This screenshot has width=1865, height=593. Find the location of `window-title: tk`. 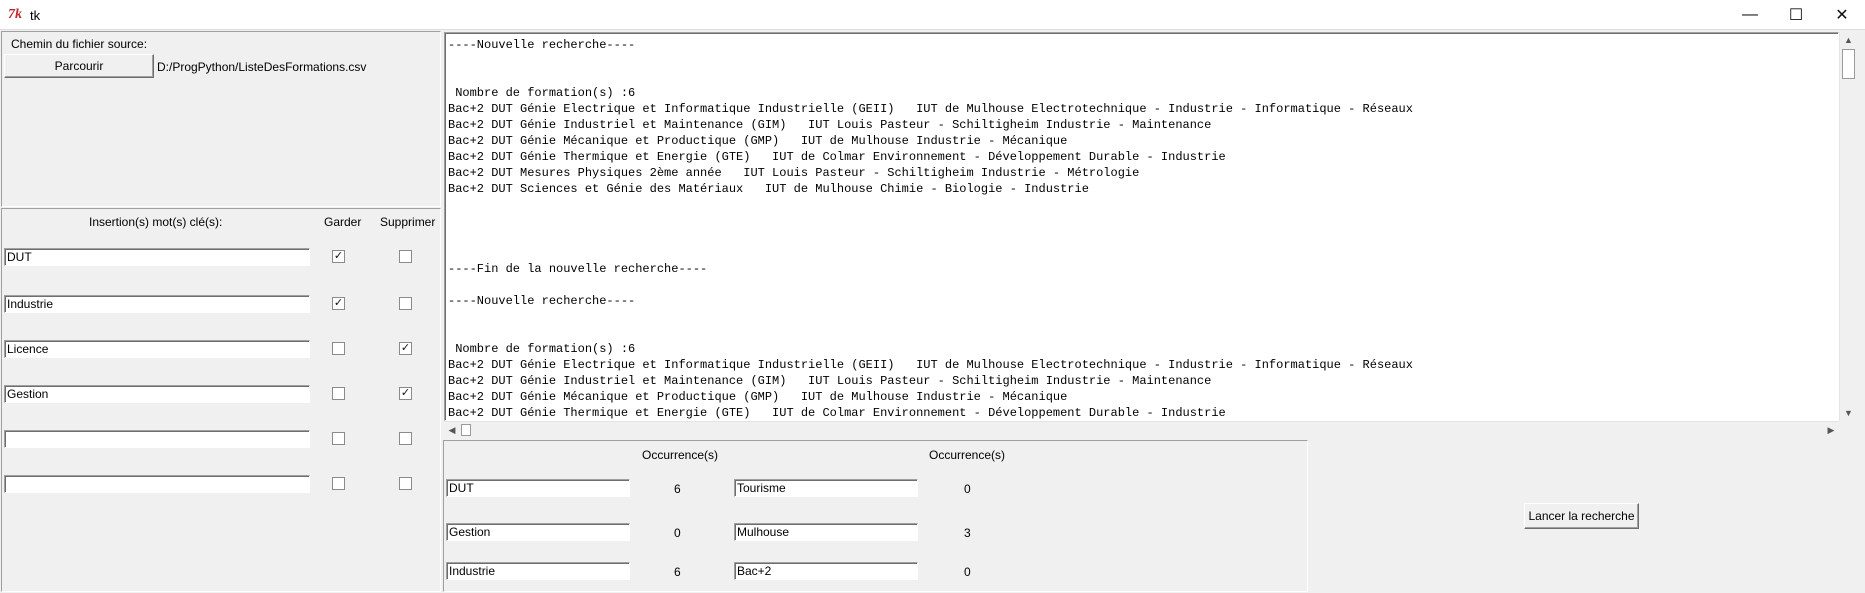

window-title: tk is located at coordinates (35, 15).